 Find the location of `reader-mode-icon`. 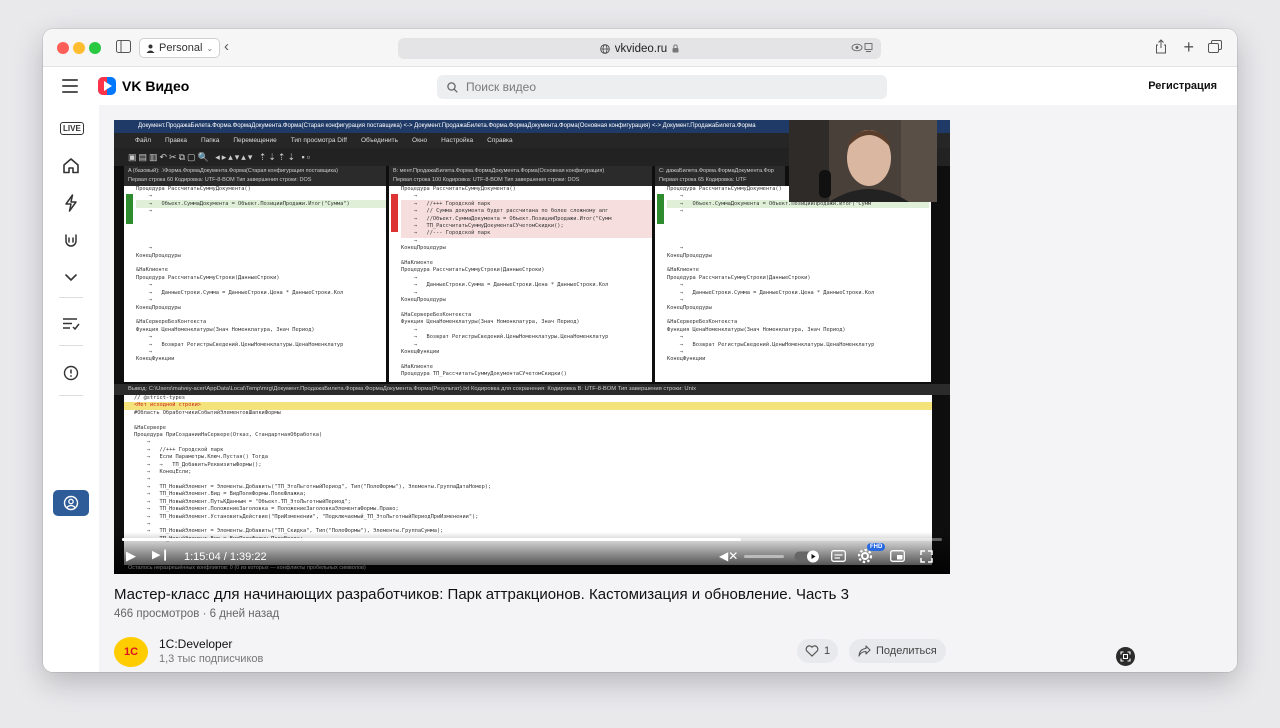

reader-mode-icon is located at coordinates (862, 49).